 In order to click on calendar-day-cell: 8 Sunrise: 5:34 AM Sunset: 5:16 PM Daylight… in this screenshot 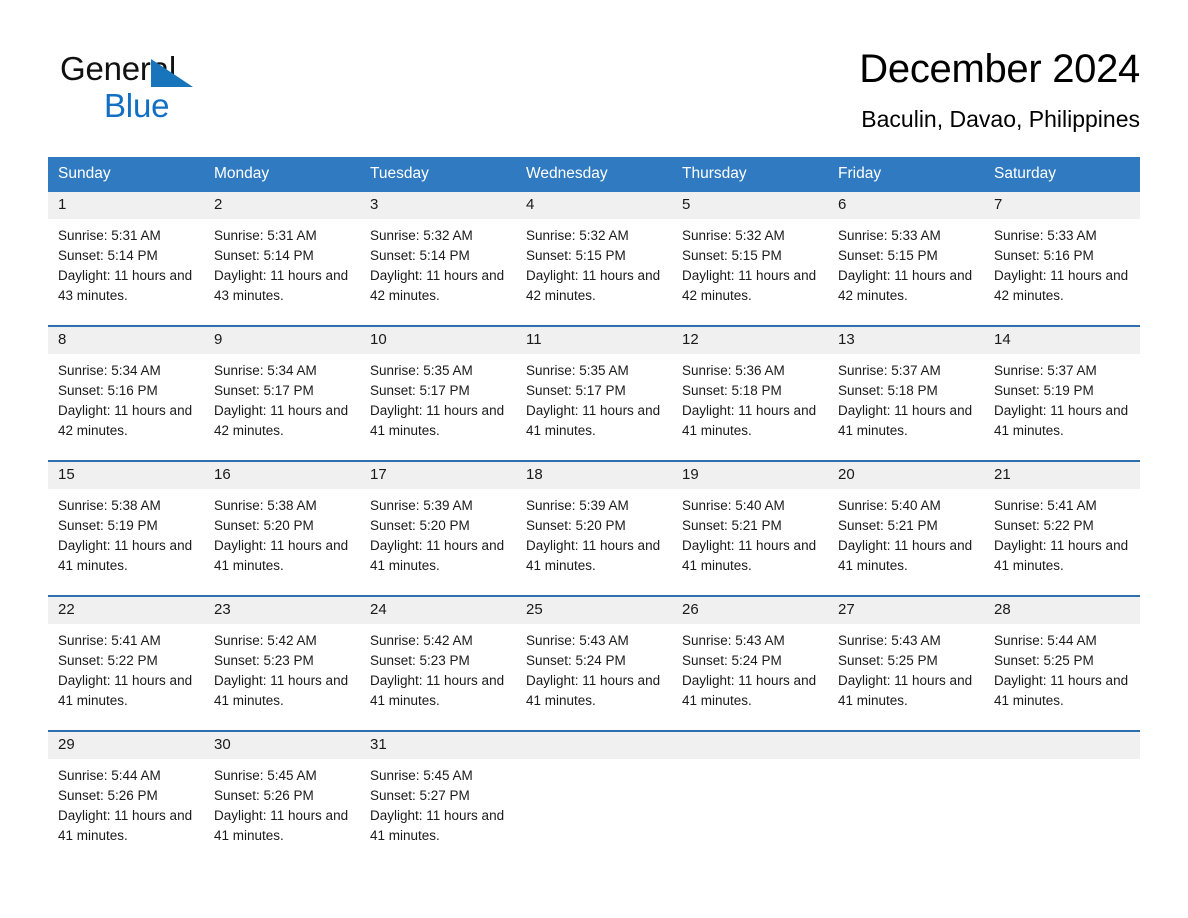, I will do `click(126, 393)`.